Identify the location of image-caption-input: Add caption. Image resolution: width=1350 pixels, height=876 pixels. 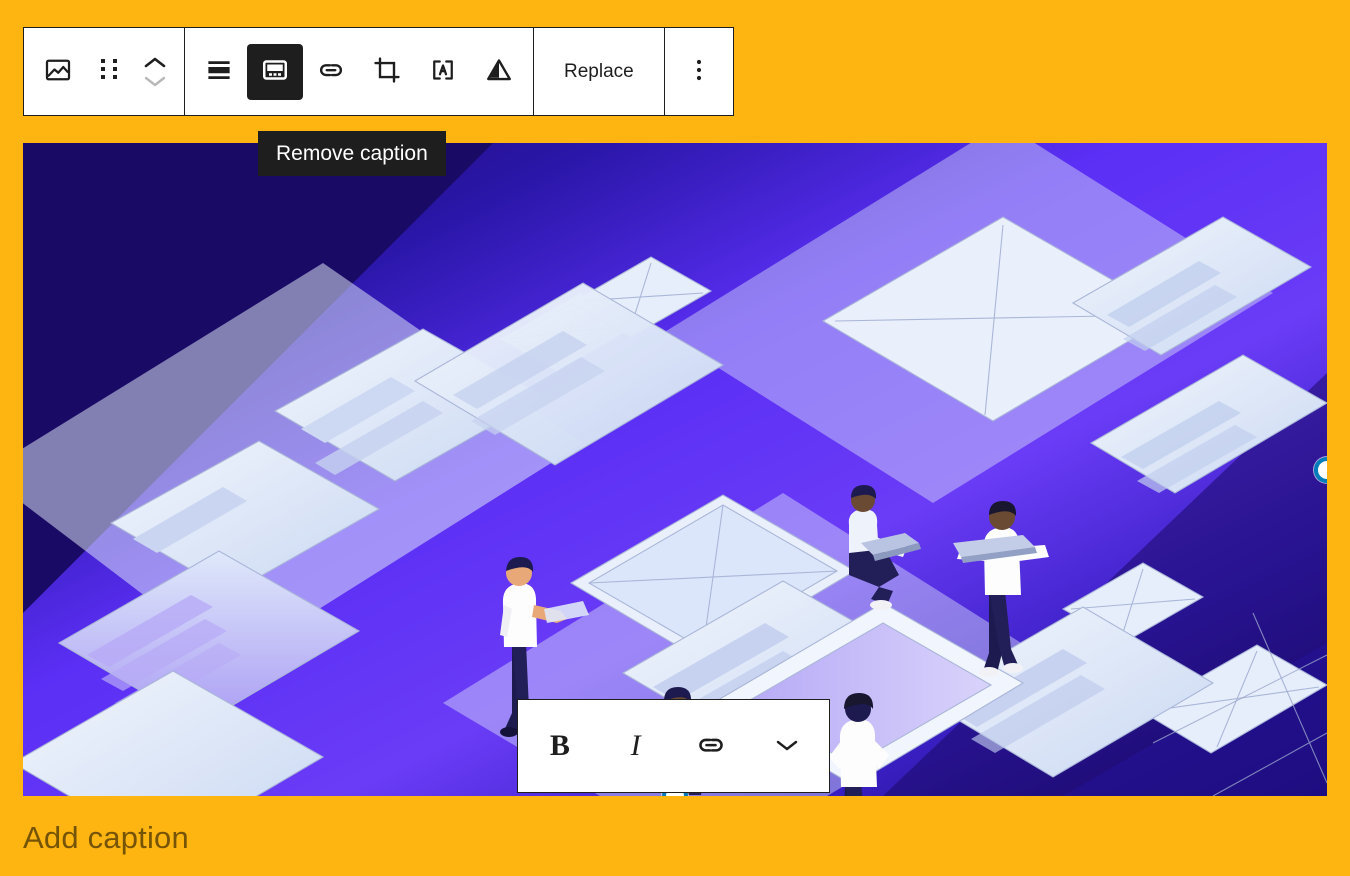
(106, 838).